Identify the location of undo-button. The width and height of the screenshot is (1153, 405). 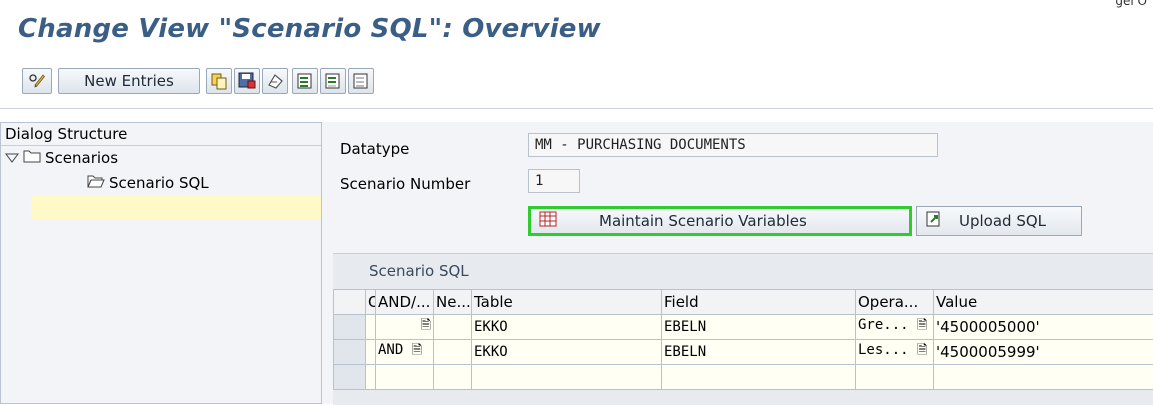
(275, 81).